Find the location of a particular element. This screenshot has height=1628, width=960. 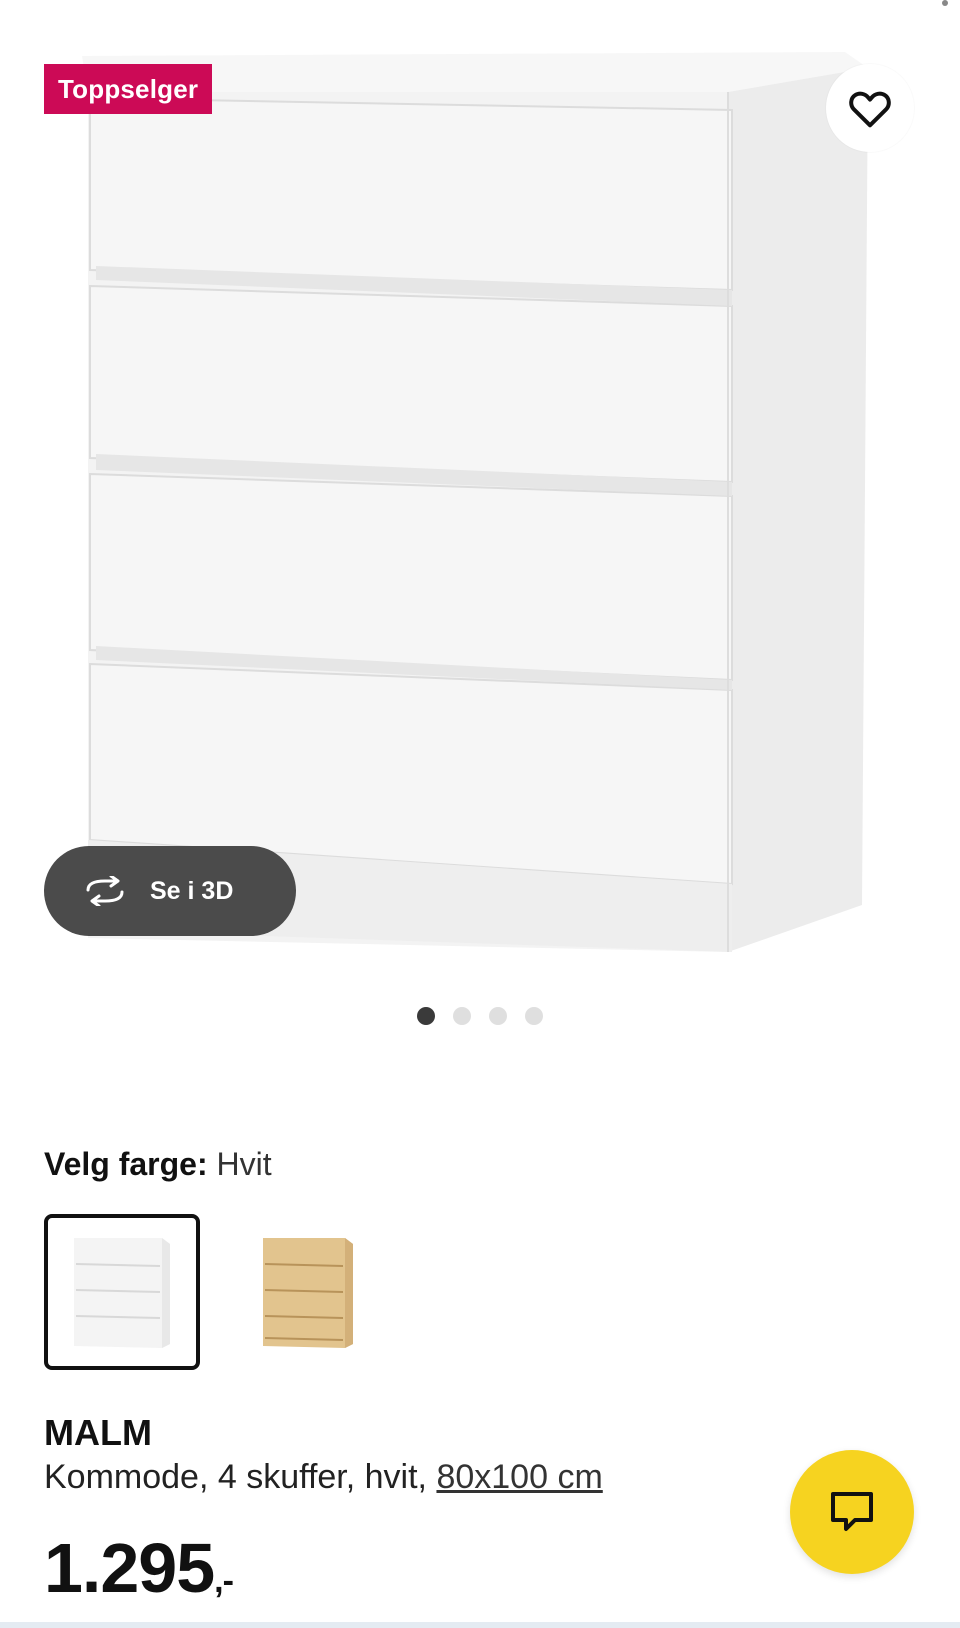

view-in-3d-label: Se i 3D is located at coordinates (192, 890).